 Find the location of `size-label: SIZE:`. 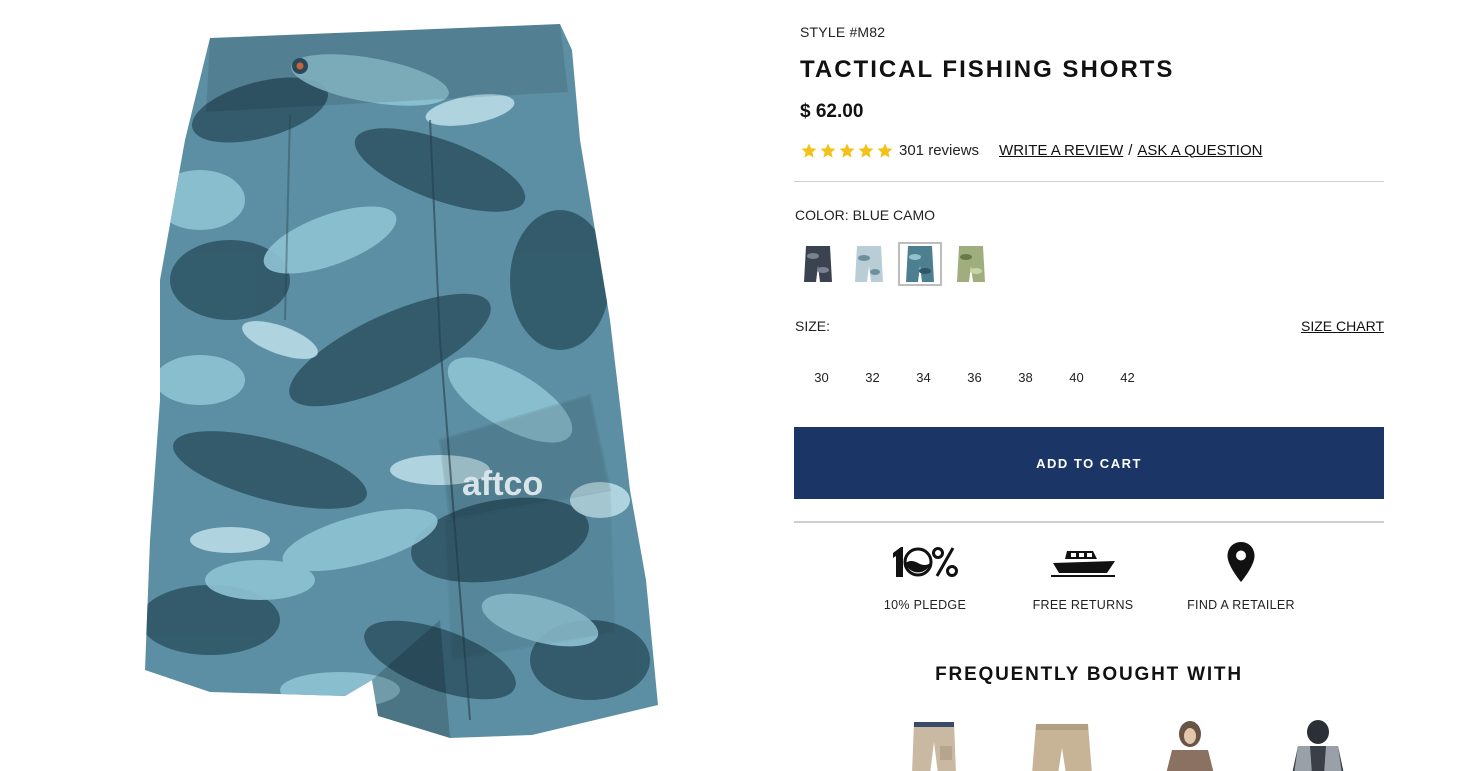

size-label: SIZE: is located at coordinates (813, 326).